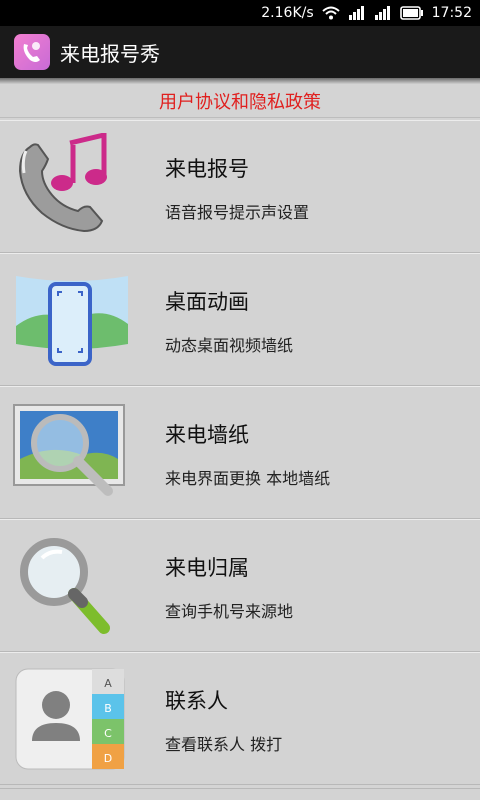 Image resolution: width=480 pixels, height=800 pixels. I want to click on contacts-icon: A B C D, so click(72, 719).